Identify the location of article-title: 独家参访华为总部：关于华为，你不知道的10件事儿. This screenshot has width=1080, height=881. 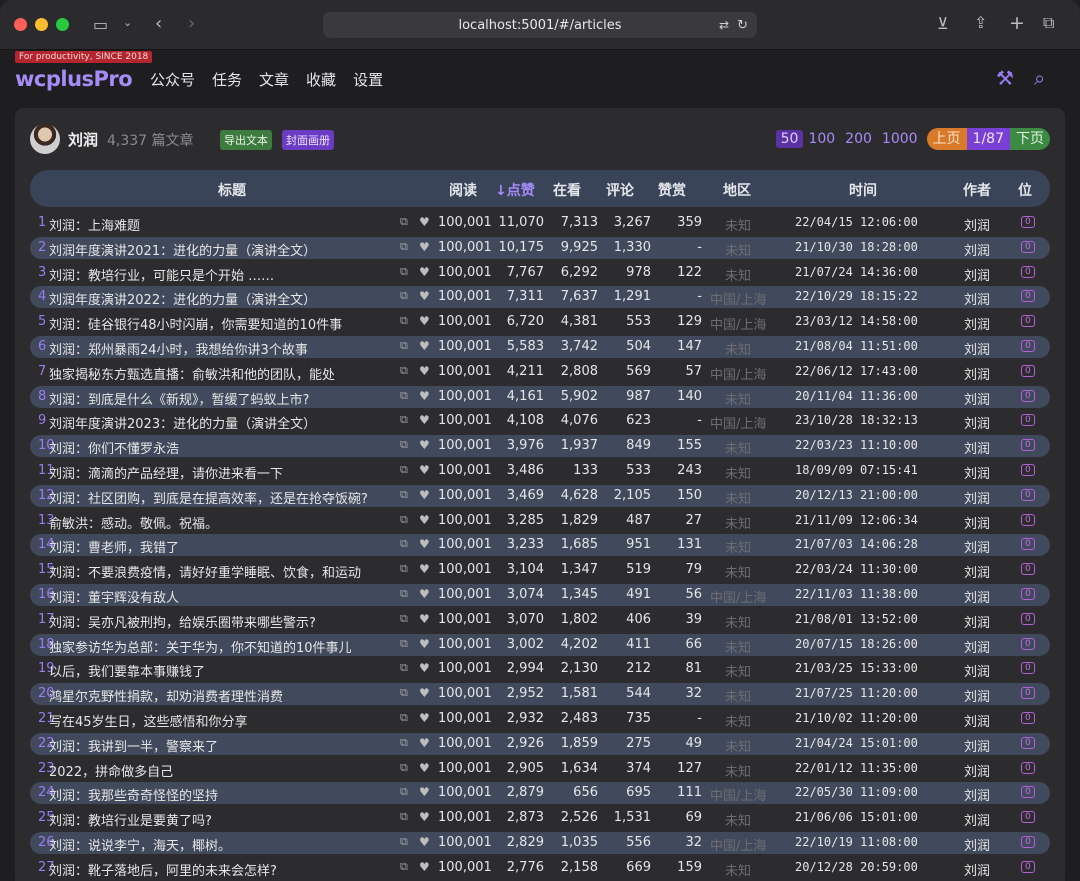
(200, 646).